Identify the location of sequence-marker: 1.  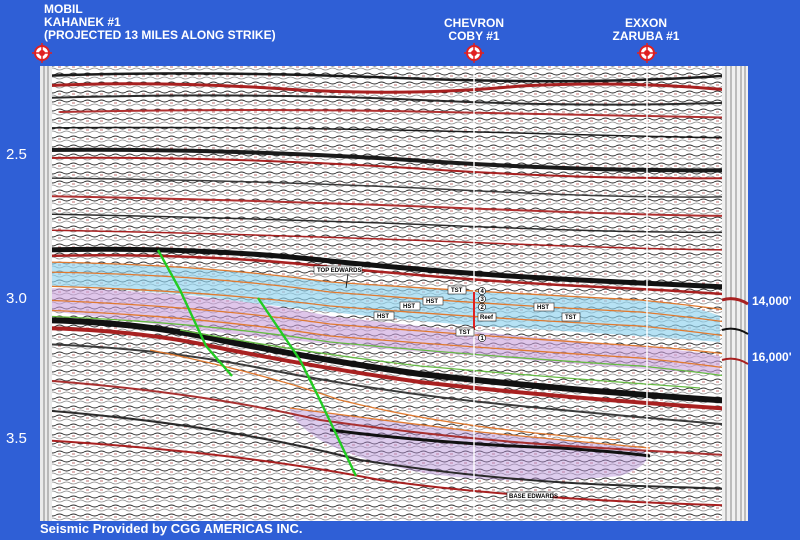
(482, 338).